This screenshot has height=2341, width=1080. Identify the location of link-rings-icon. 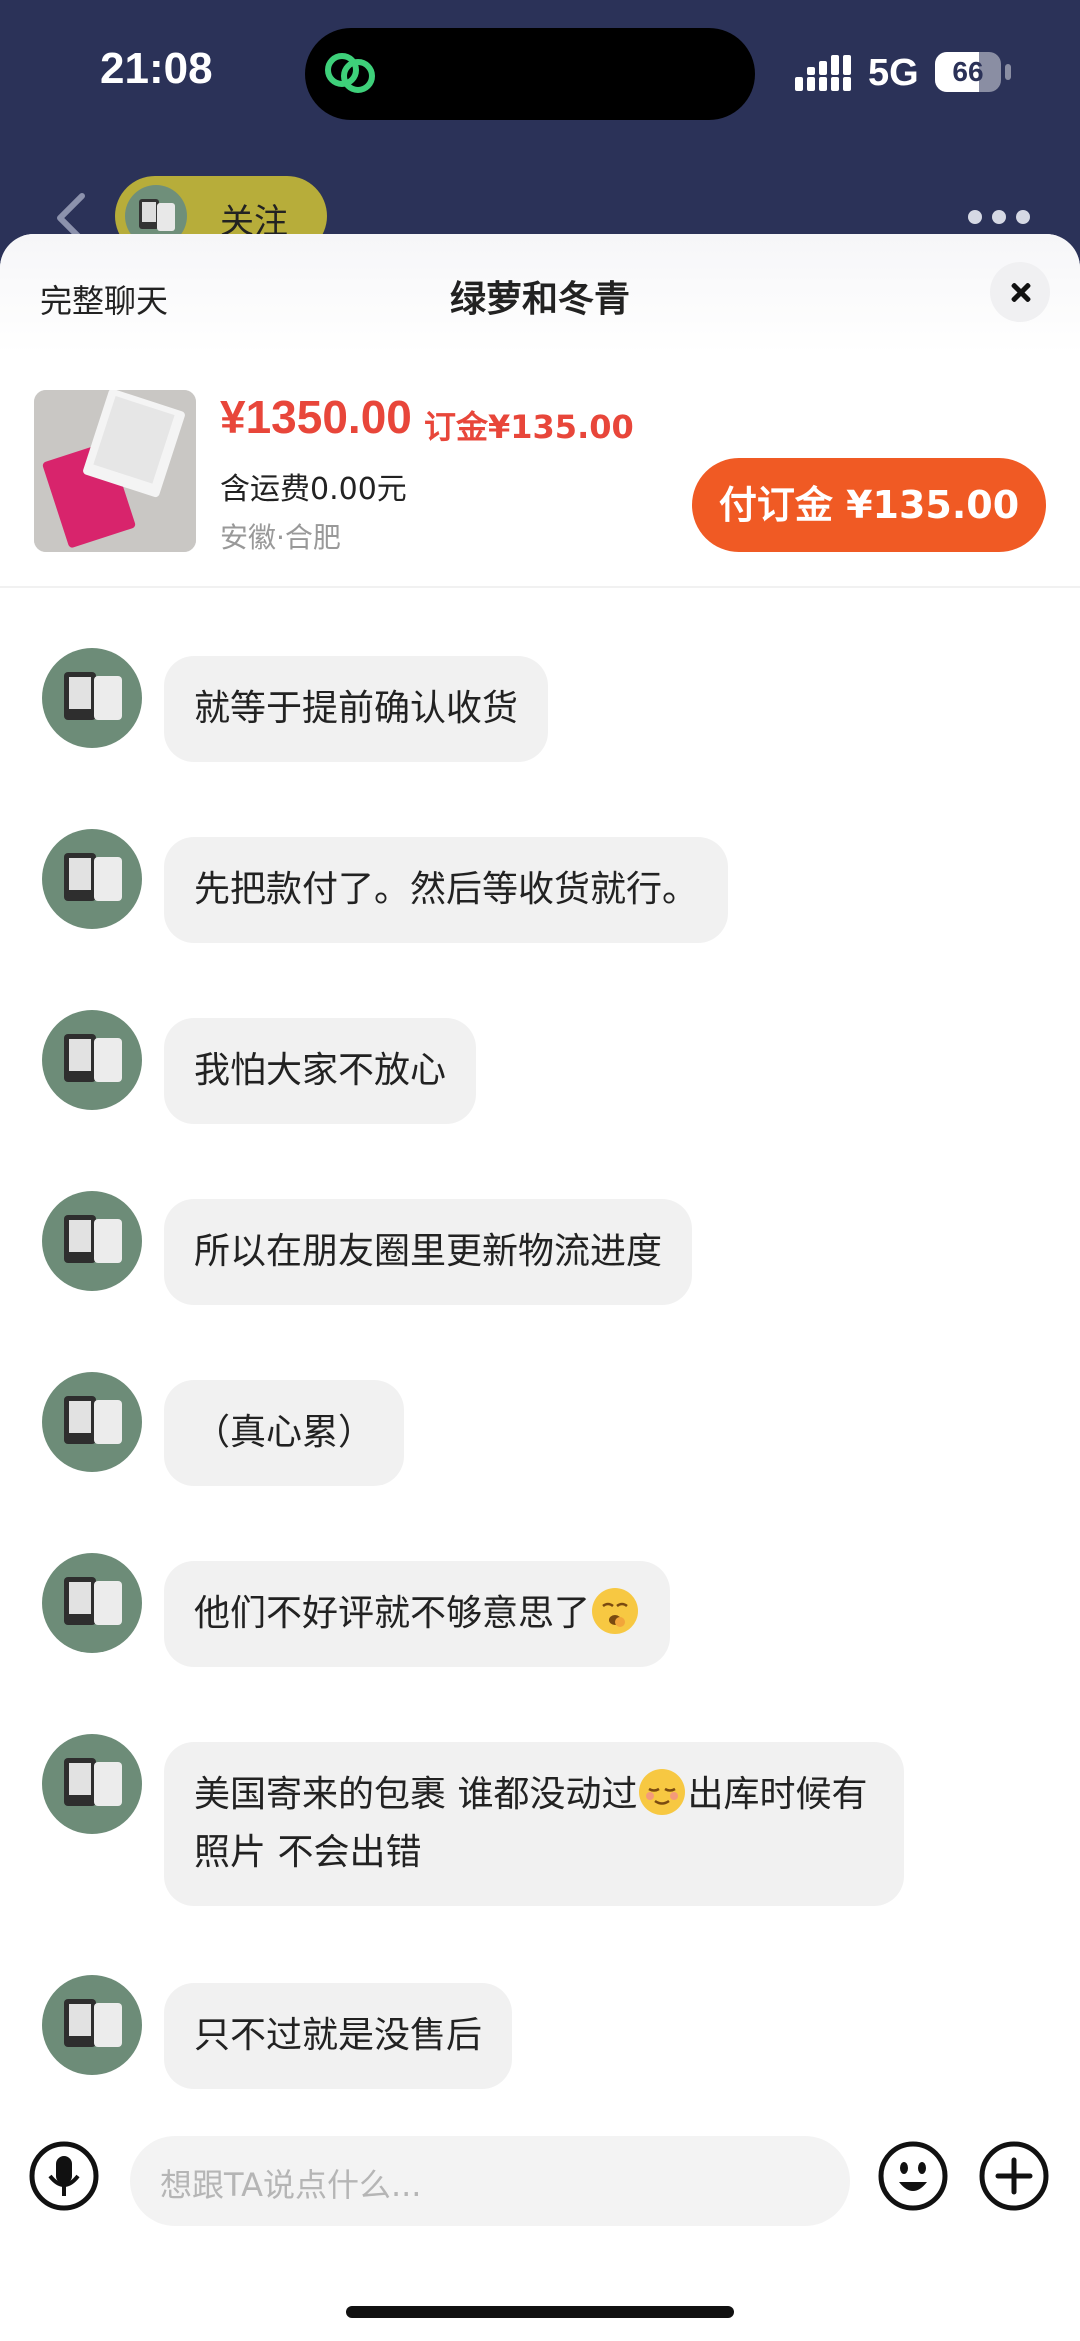
(350, 73).